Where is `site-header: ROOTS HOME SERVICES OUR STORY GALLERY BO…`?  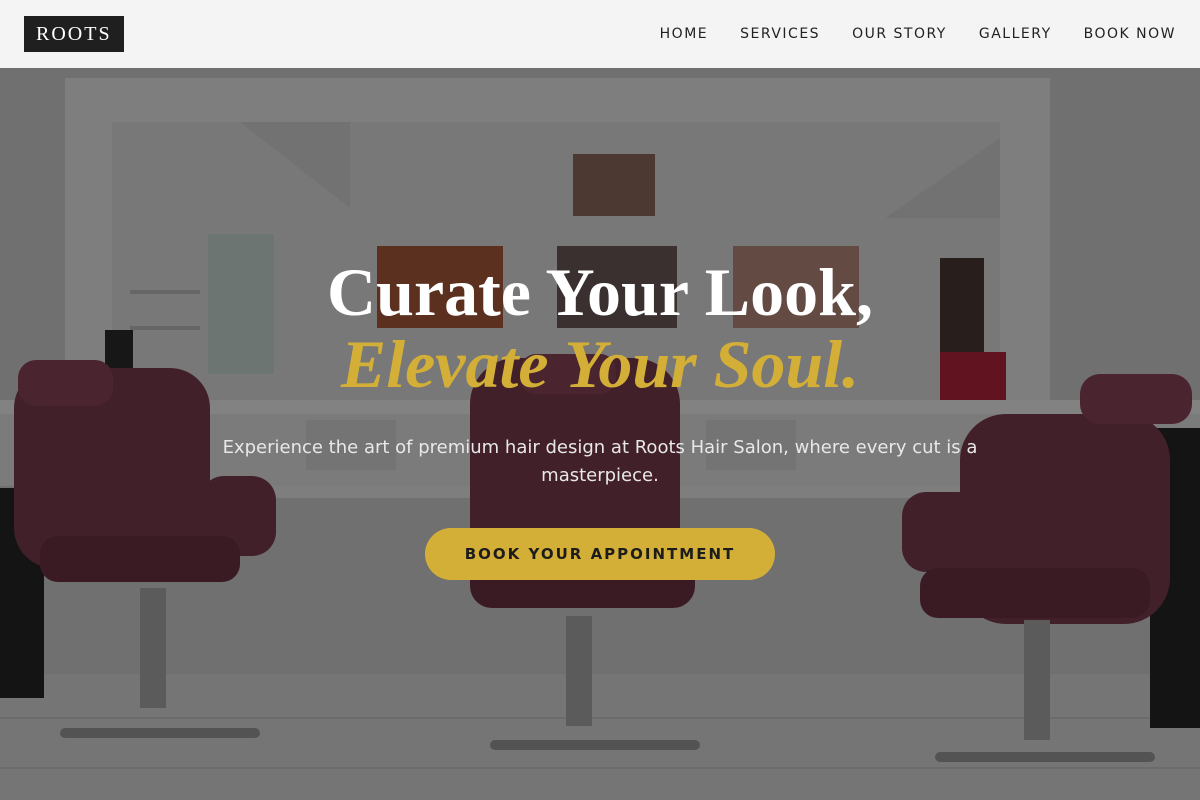 site-header: ROOTS HOME SERVICES OUR STORY GALLERY BO… is located at coordinates (600, 34).